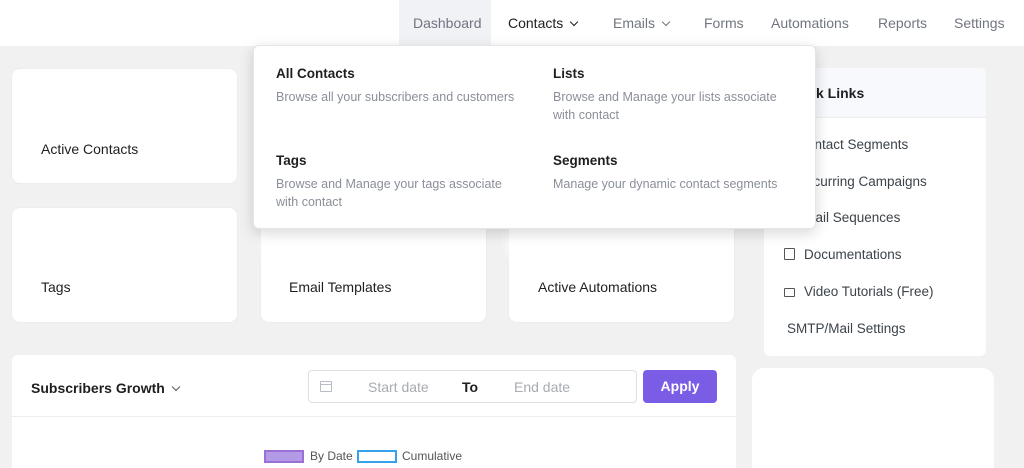  What do you see at coordinates (869, 291) in the screenshot?
I see `quick-link-label: Video Tutorials (Free)` at bounding box center [869, 291].